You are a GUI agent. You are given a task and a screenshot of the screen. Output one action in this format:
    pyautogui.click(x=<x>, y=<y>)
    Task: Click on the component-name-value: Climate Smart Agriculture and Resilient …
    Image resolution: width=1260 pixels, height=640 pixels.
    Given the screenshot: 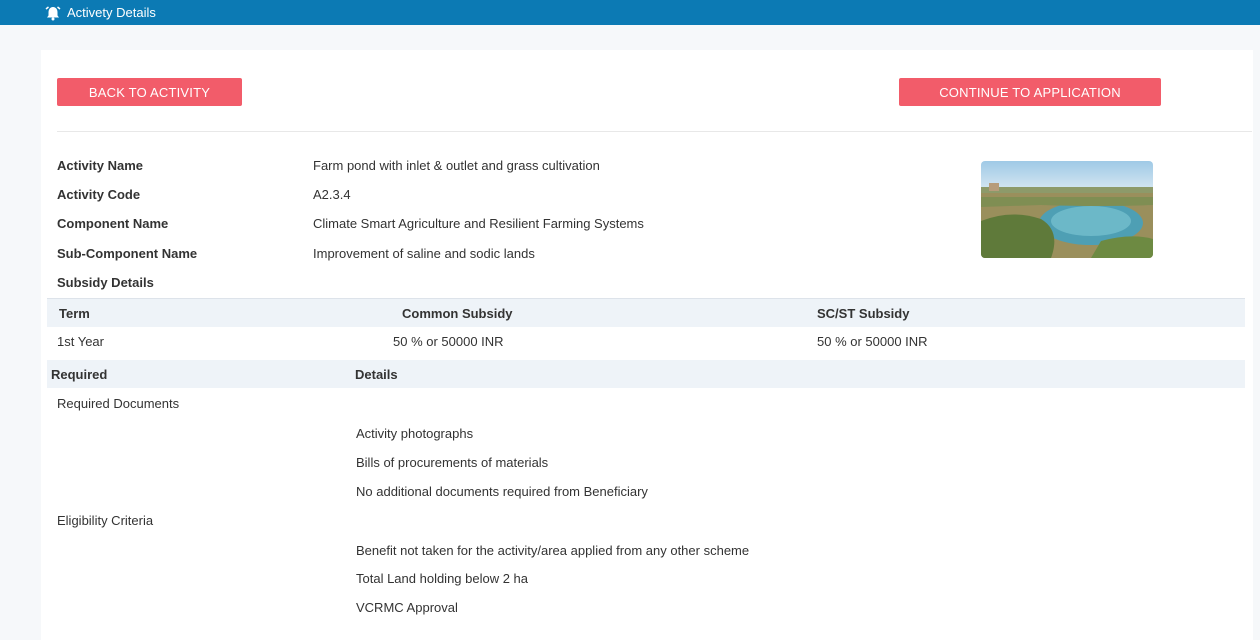 What is the action you would take?
    pyautogui.click(x=478, y=223)
    